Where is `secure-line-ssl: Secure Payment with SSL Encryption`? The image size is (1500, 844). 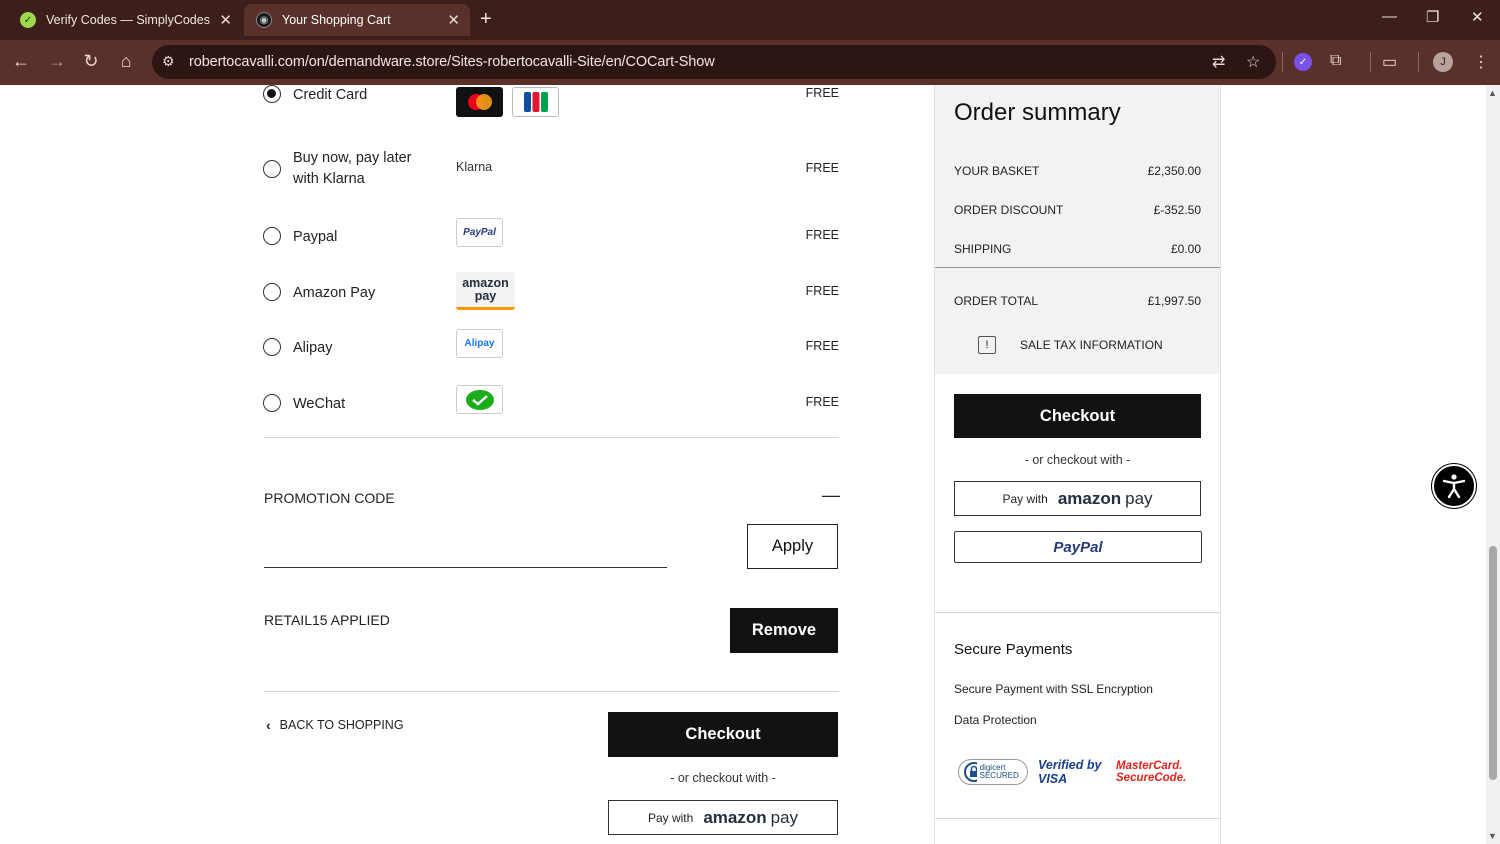
secure-line-ssl: Secure Payment with SSL Encryption is located at coordinates (1053, 689).